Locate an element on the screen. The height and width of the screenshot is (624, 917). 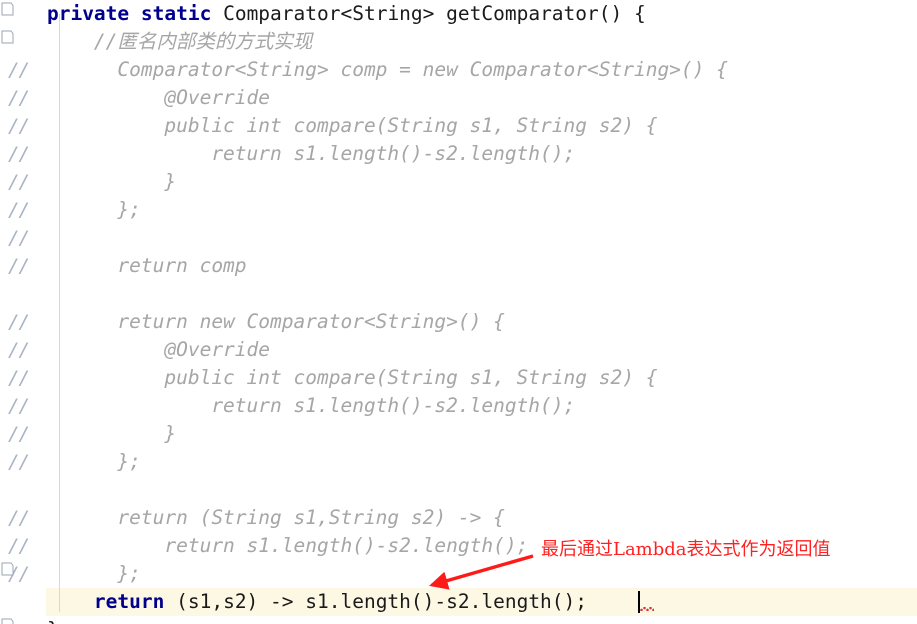
code-line: return new Comparator<String>() { is located at coordinates (458, 322).